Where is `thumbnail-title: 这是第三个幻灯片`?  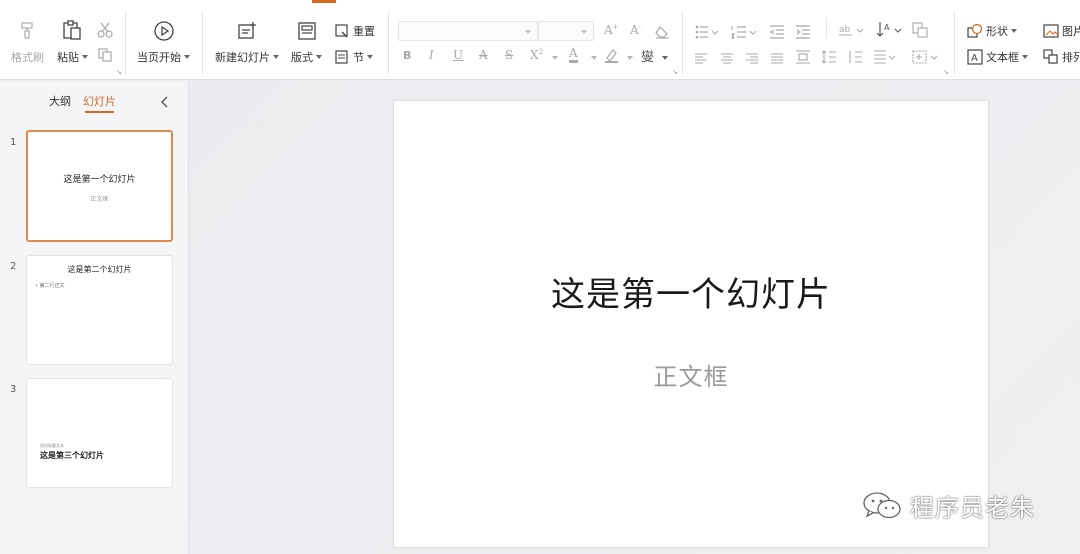
thumbnail-title: 这是第三个幻灯片 is located at coordinates (72, 455).